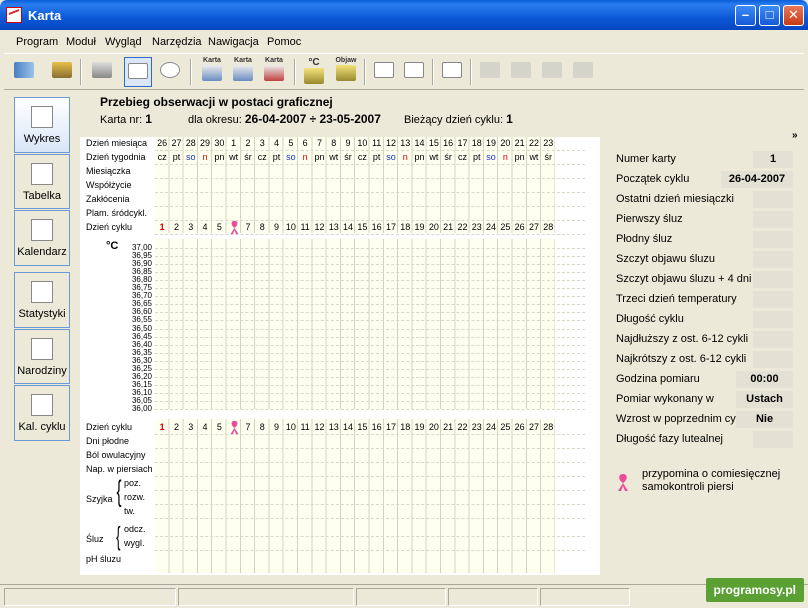 This screenshot has height=608, width=808. Describe the element at coordinates (37, 42) in the screenshot. I see `menu-program: Program` at that location.